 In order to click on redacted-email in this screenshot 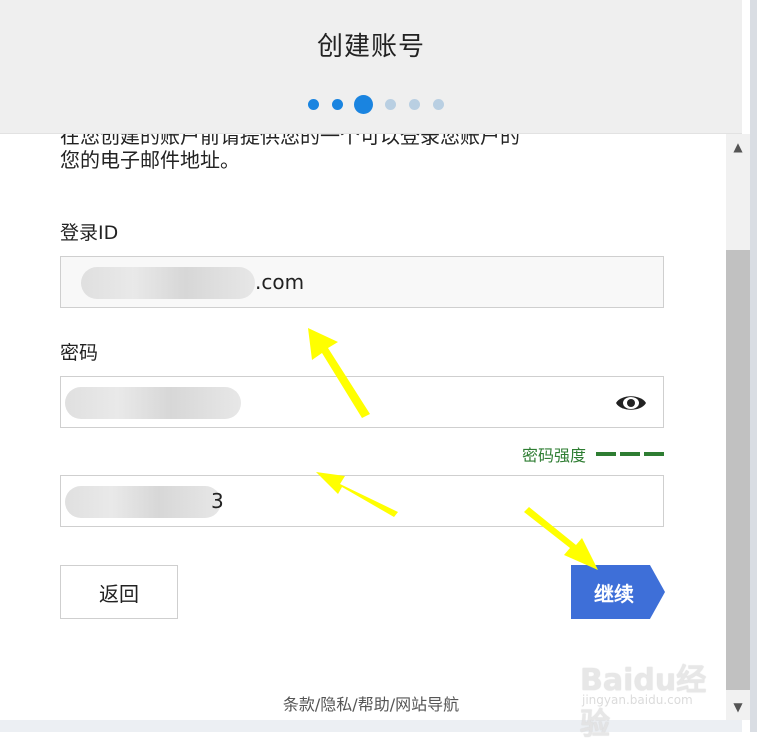, I will do `click(168, 283)`.